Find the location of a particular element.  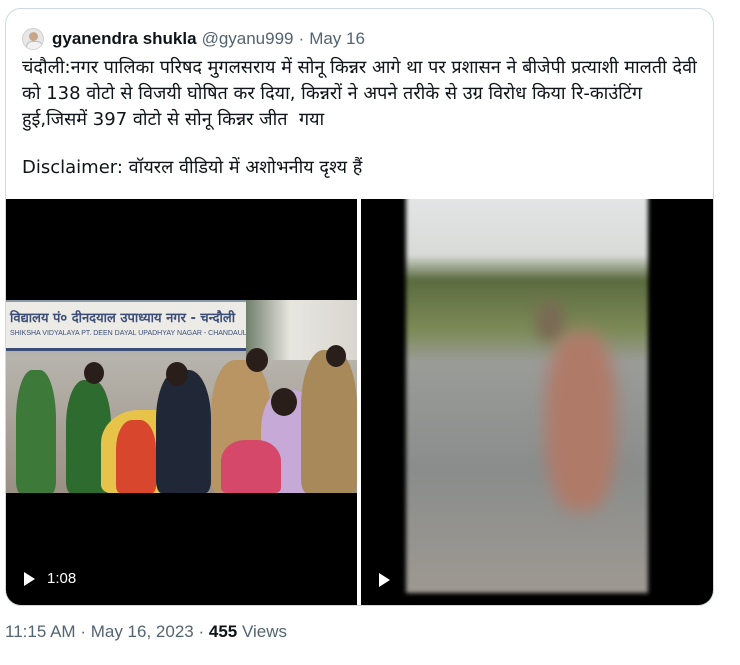

tweet-full-date: May 16, 2023 is located at coordinates (142, 631).